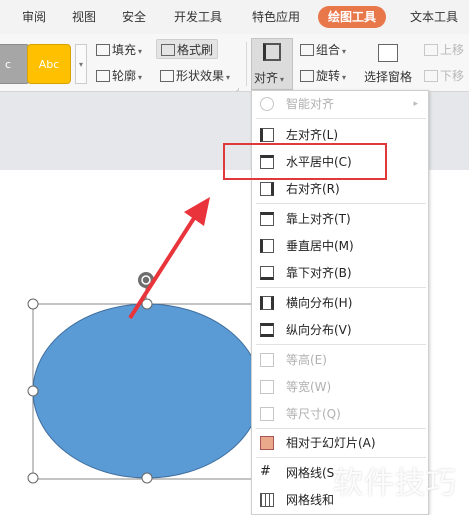  Describe the element at coordinates (340, 273) in the screenshot. I see `menu-item-align-bottom: 靠下对齐(B)` at that location.